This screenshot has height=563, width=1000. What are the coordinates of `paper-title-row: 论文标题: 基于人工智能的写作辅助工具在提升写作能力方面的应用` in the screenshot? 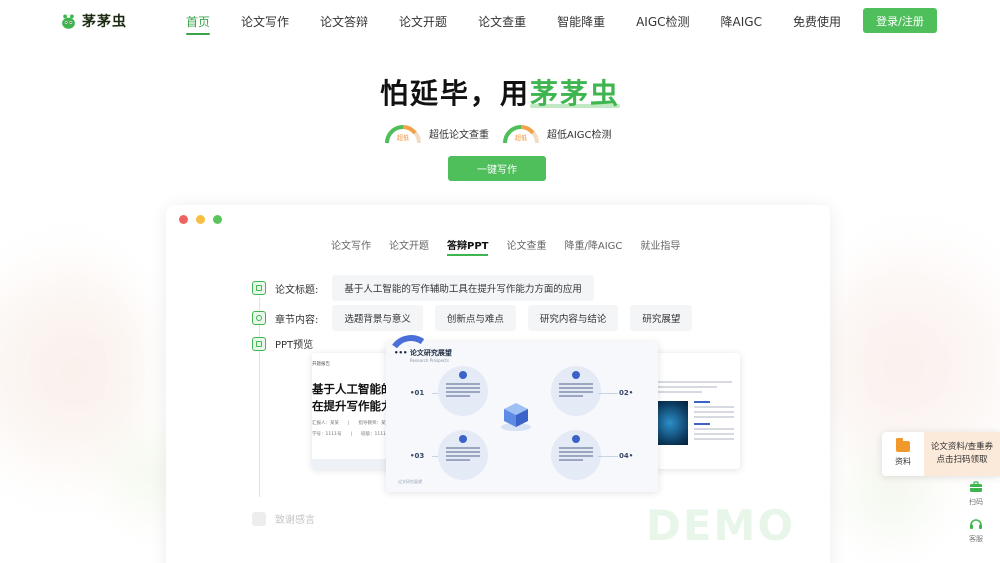 It's located at (429, 288).